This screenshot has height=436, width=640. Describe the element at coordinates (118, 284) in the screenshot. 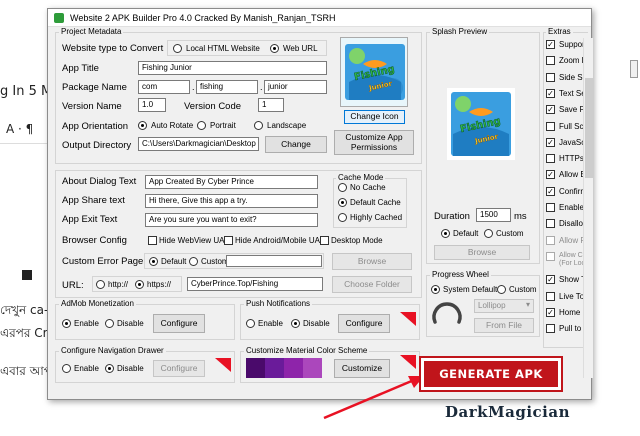

I see `radio-http-label: http://` at that location.